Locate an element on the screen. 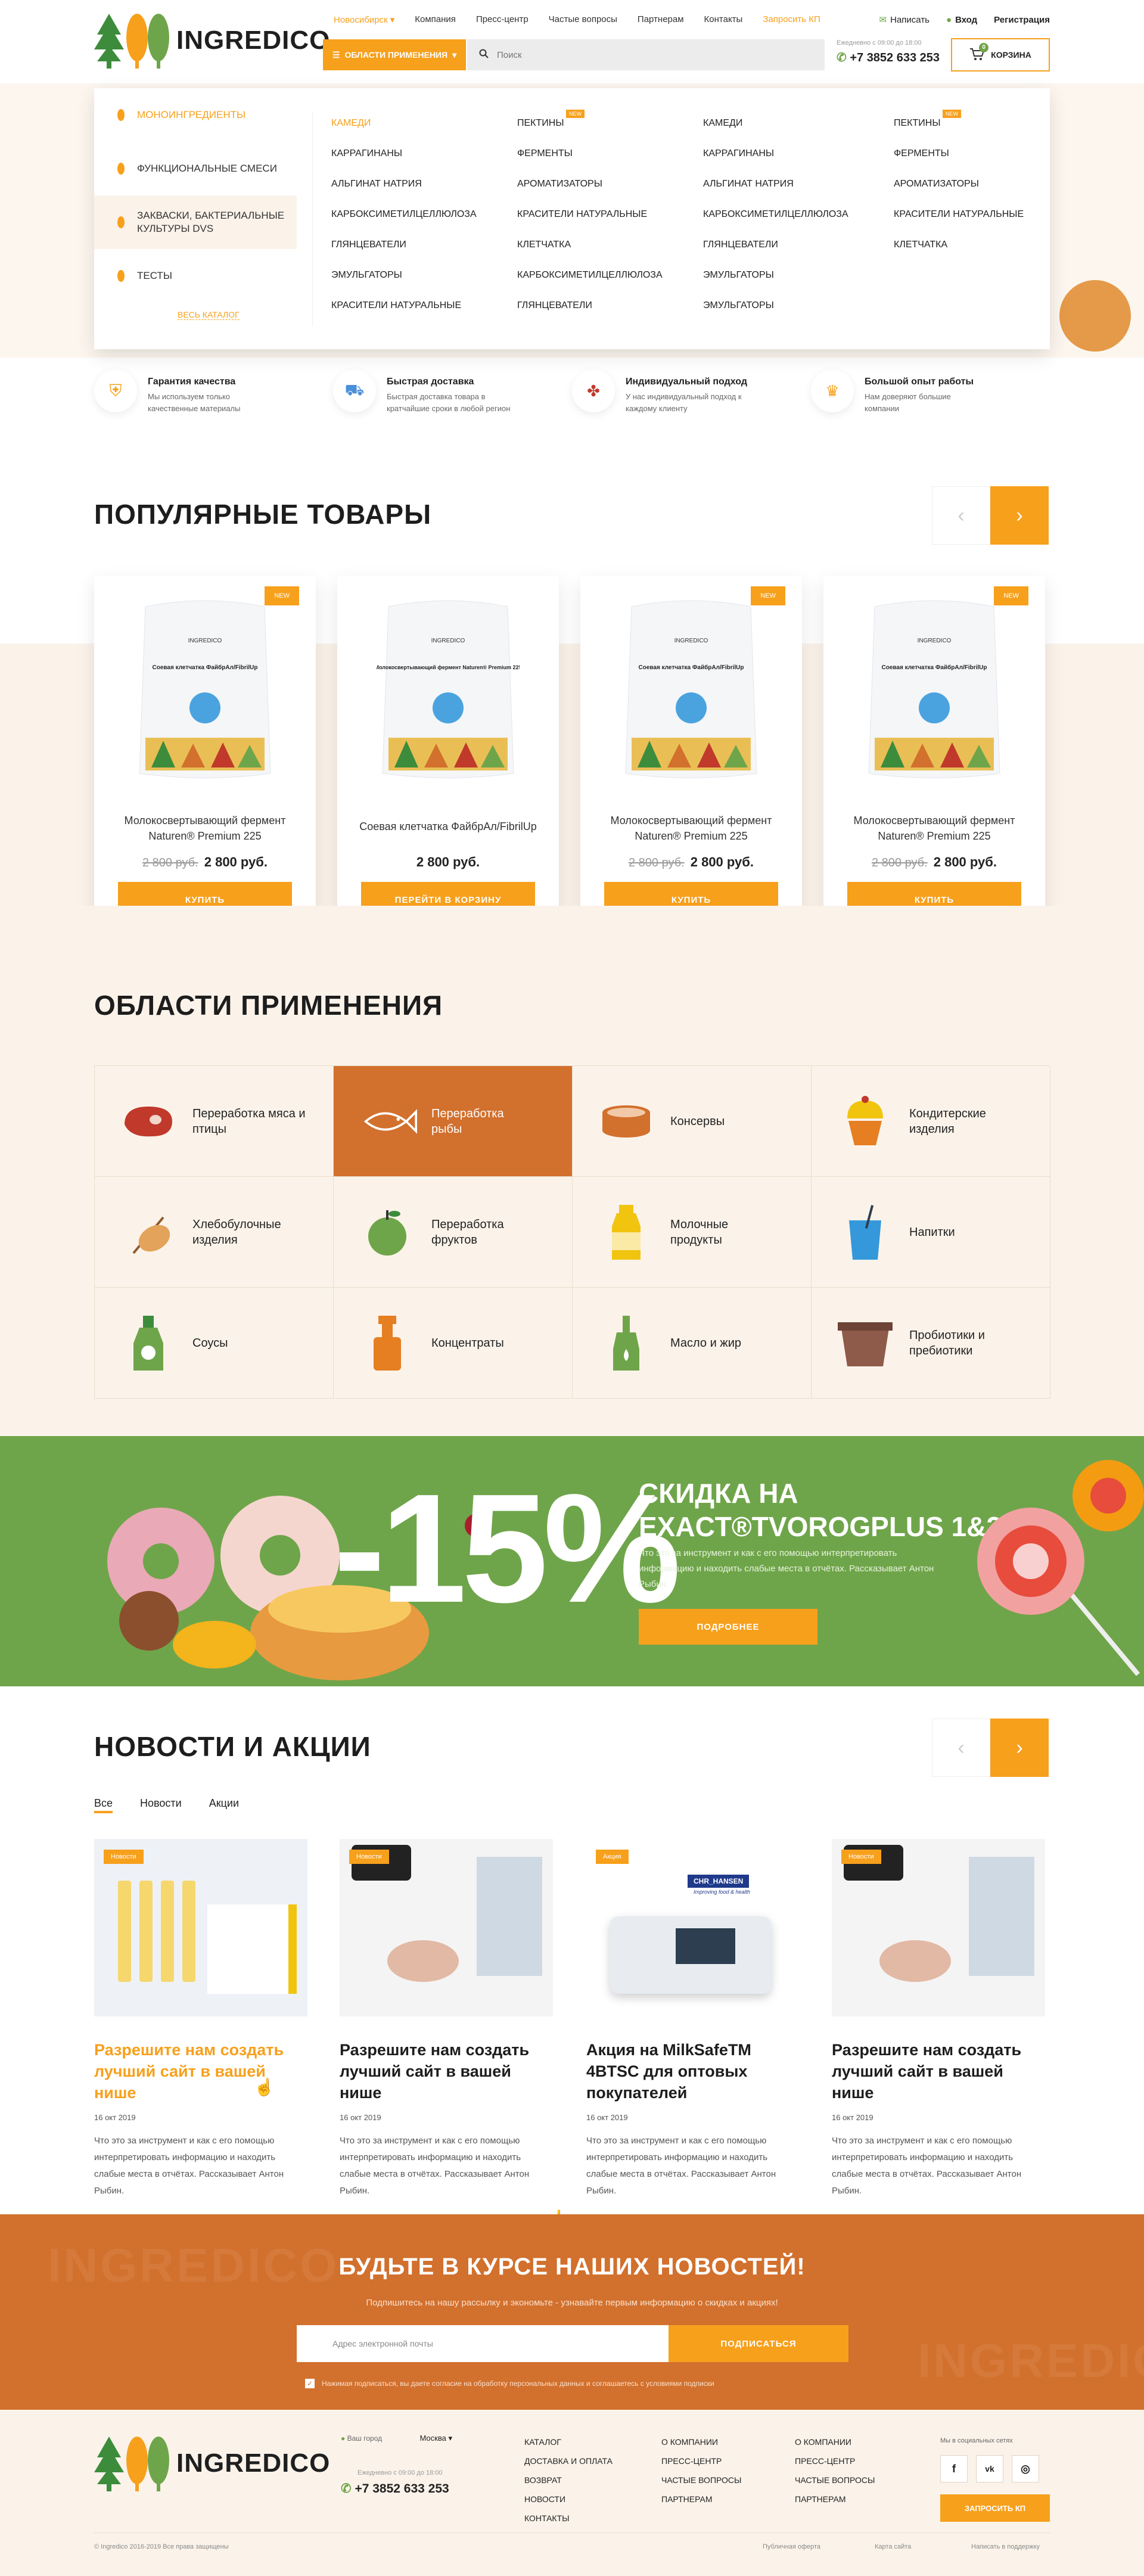 The image size is (1144, 2576). email-field: Адрес электронной почты is located at coordinates (483, 2343).